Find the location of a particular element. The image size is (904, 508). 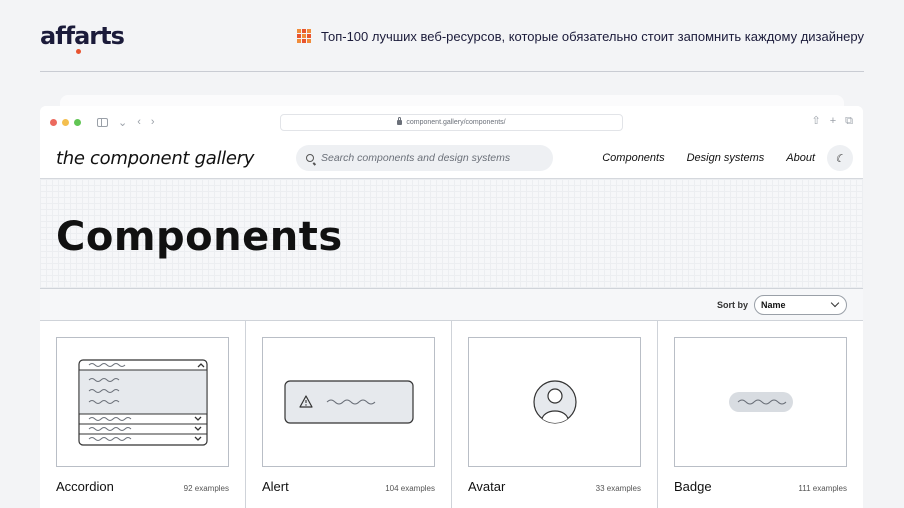

window-controls is located at coordinates (65, 122).